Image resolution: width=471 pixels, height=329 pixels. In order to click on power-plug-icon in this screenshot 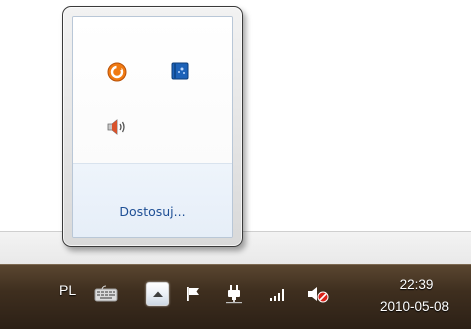, I will do `click(234, 294)`.